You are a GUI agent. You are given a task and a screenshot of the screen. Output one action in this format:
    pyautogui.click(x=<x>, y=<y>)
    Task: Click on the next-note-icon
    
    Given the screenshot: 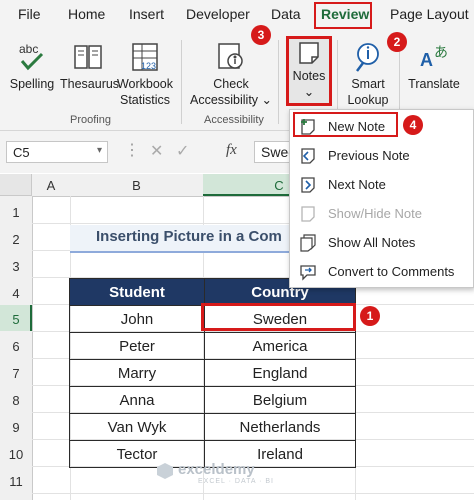 What is the action you would take?
    pyautogui.click(x=308, y=187)
    